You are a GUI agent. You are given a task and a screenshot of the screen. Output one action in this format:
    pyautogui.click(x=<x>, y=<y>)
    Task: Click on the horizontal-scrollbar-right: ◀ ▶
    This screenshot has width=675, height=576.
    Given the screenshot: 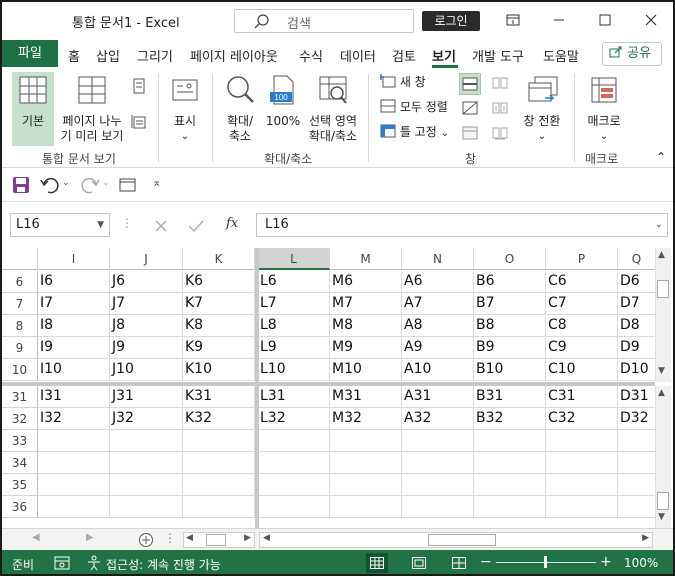 What is the action you would take?
    pyautogui.click(x=456, y=540)
    